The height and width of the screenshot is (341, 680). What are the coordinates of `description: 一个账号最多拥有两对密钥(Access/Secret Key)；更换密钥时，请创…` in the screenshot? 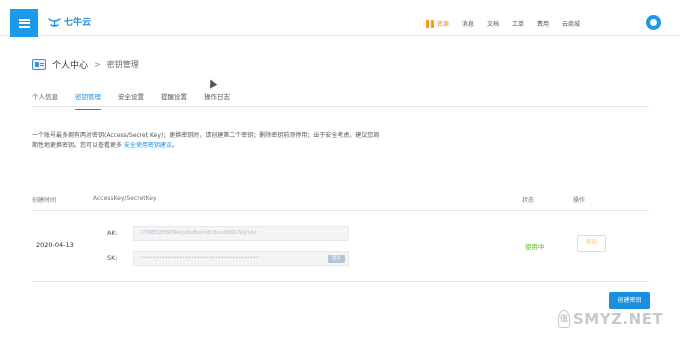 It's located at (207, 141).